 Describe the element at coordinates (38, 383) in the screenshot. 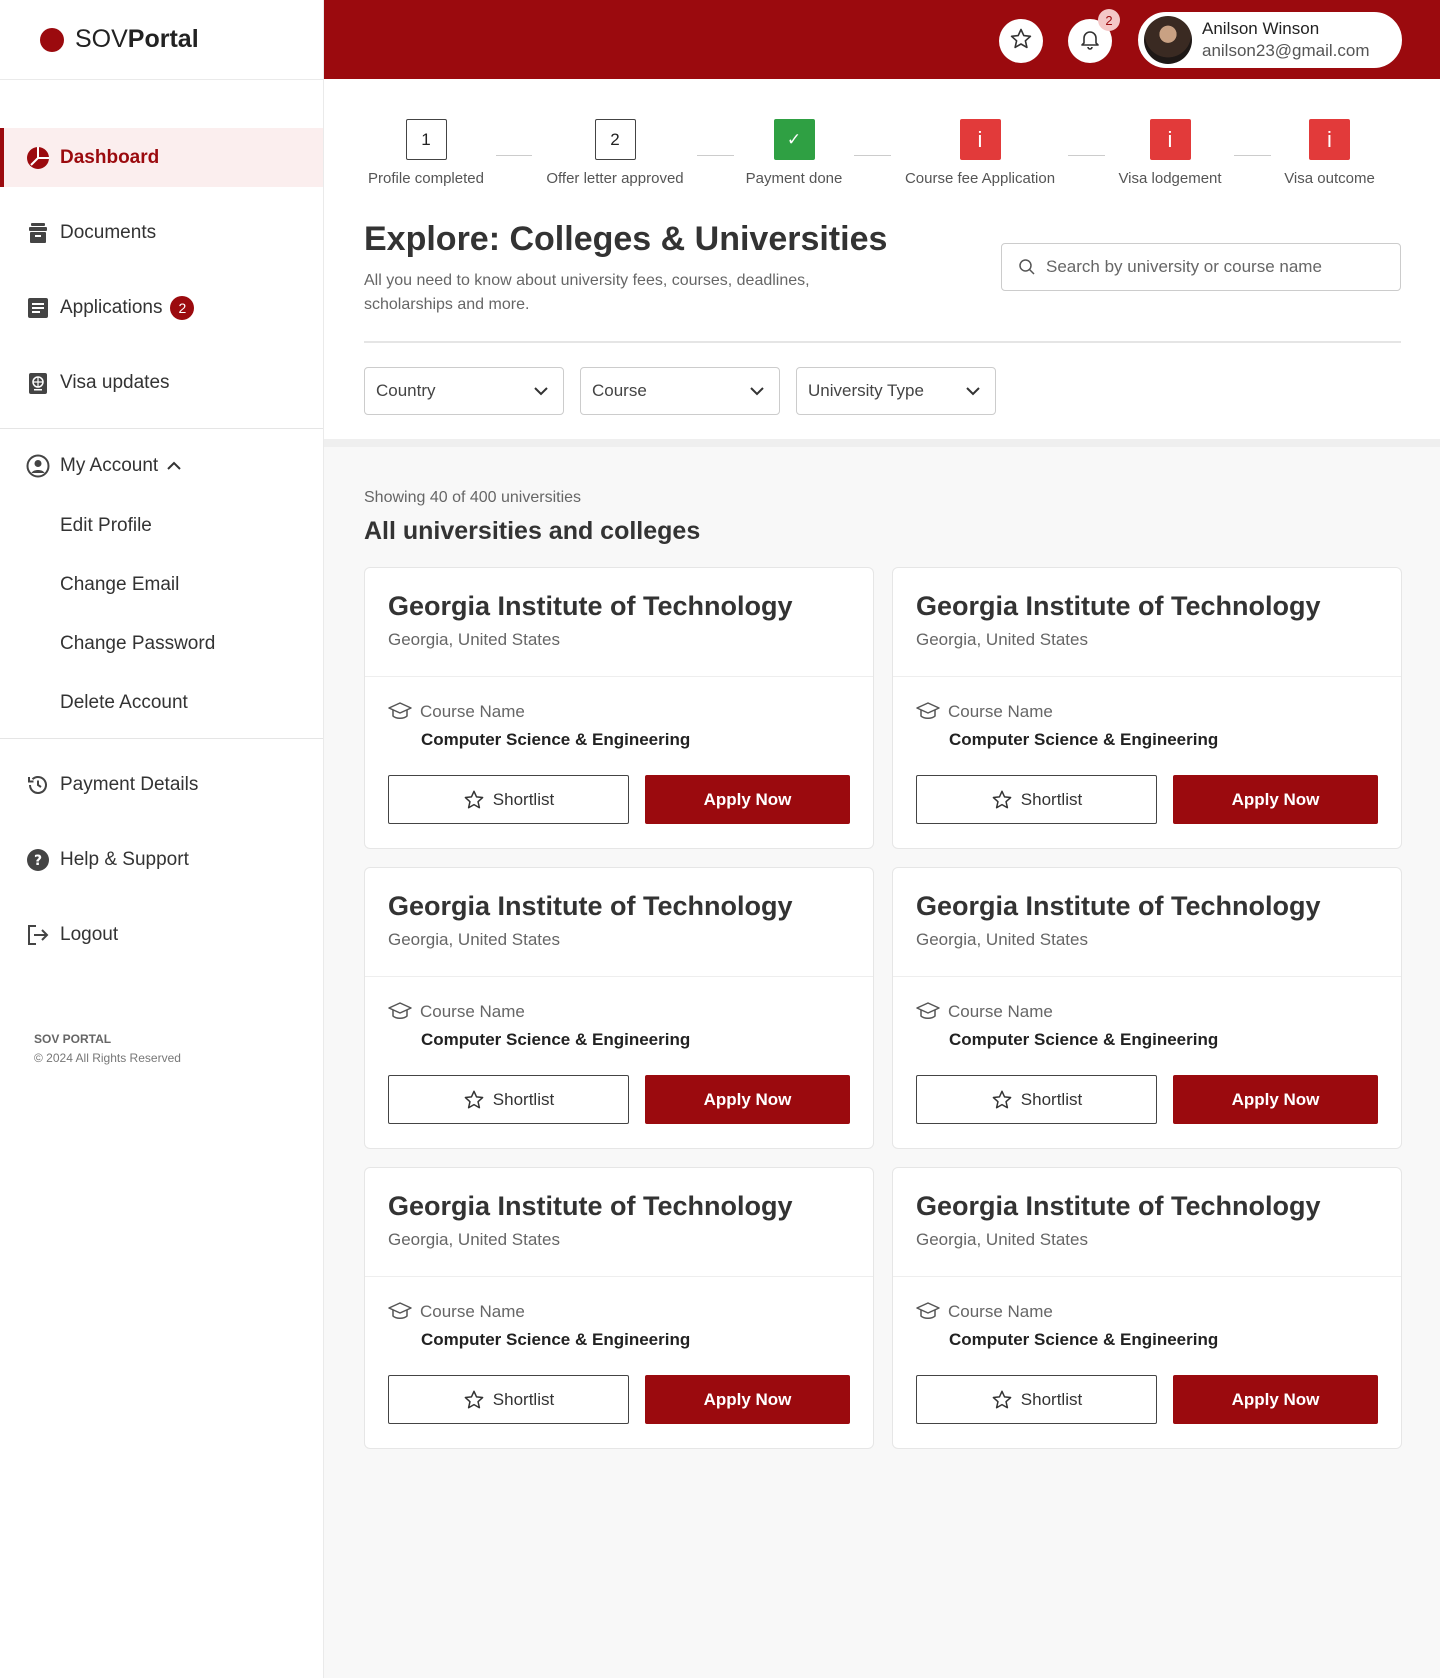

I see `passport-icon` at that location.